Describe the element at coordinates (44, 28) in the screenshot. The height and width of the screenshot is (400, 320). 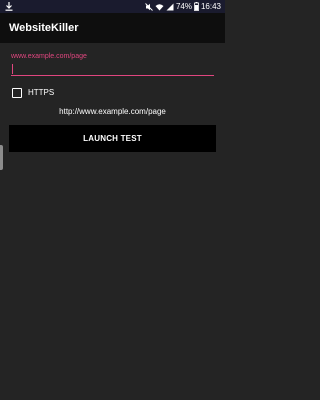
I see `app-title: WebsiteKiller` at that location.